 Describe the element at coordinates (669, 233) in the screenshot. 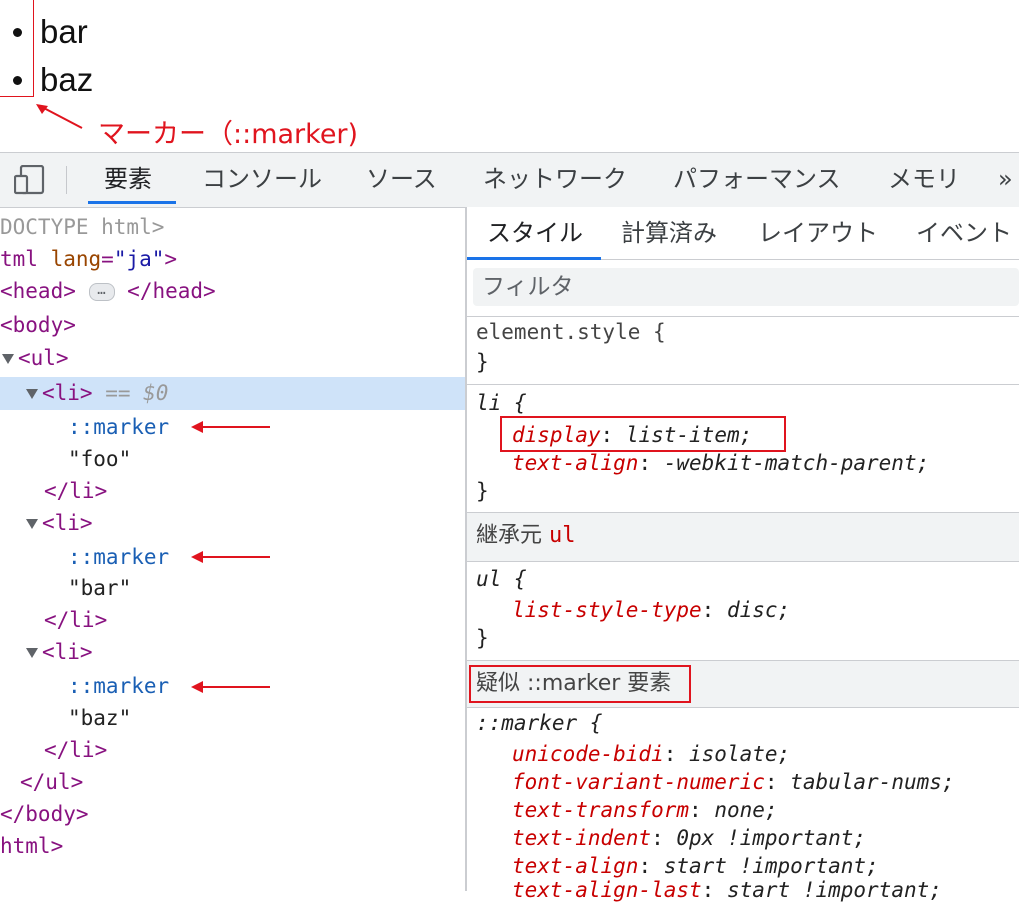

I see `tab-computed: 計算済み` at that location.